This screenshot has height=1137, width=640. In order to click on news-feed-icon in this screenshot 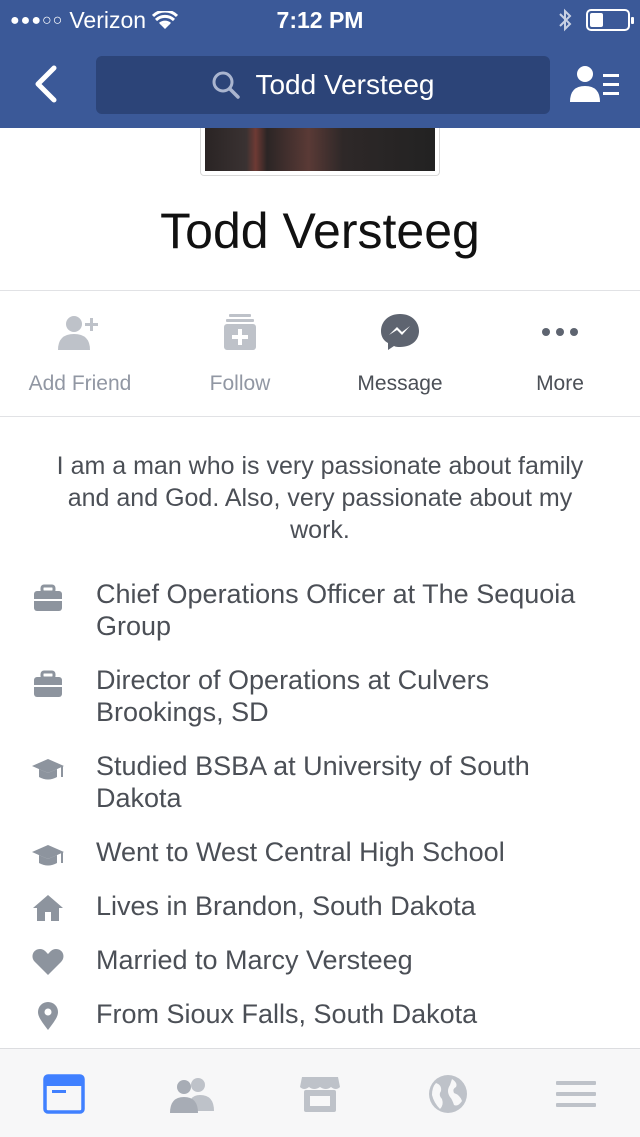, I will do `click(64, 1094)`.